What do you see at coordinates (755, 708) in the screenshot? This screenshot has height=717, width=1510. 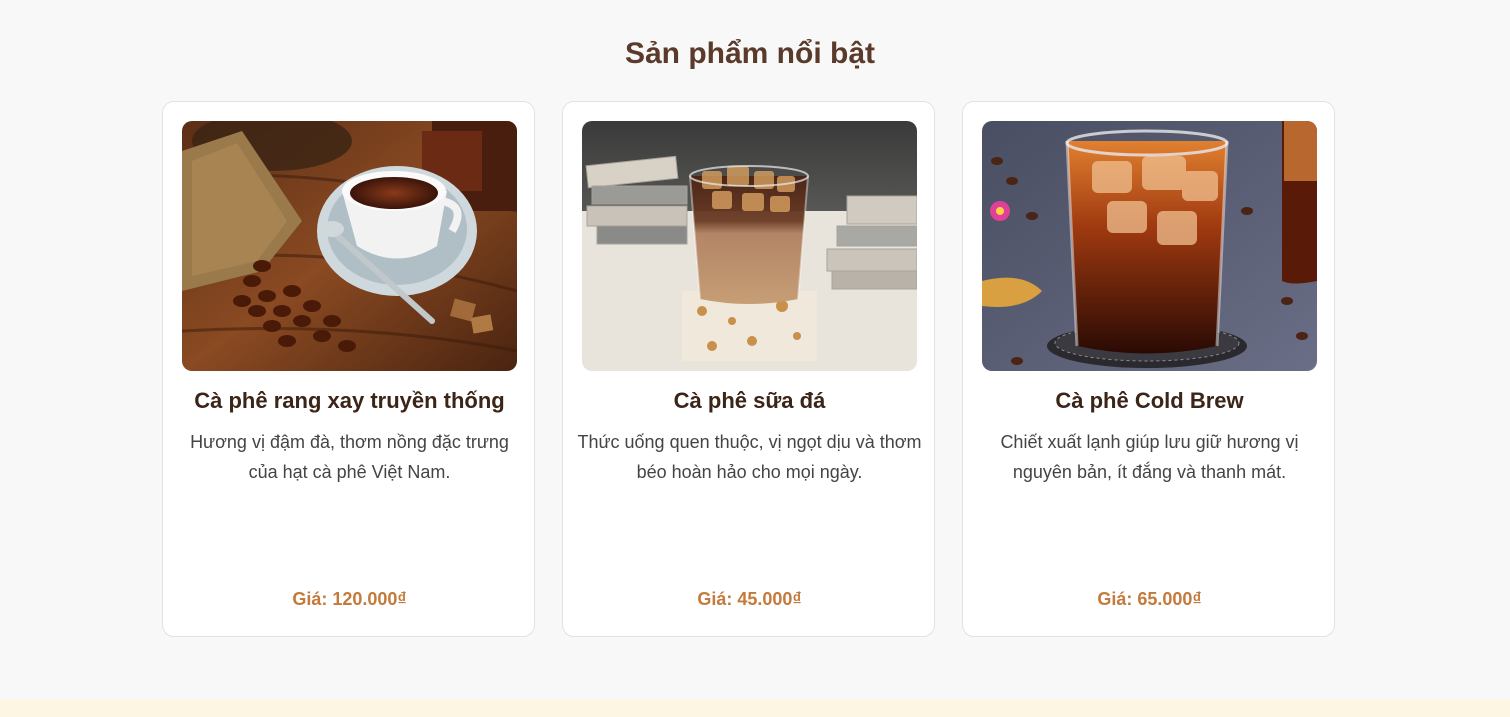 I see `footer-band` at bounding box center [755, 708].